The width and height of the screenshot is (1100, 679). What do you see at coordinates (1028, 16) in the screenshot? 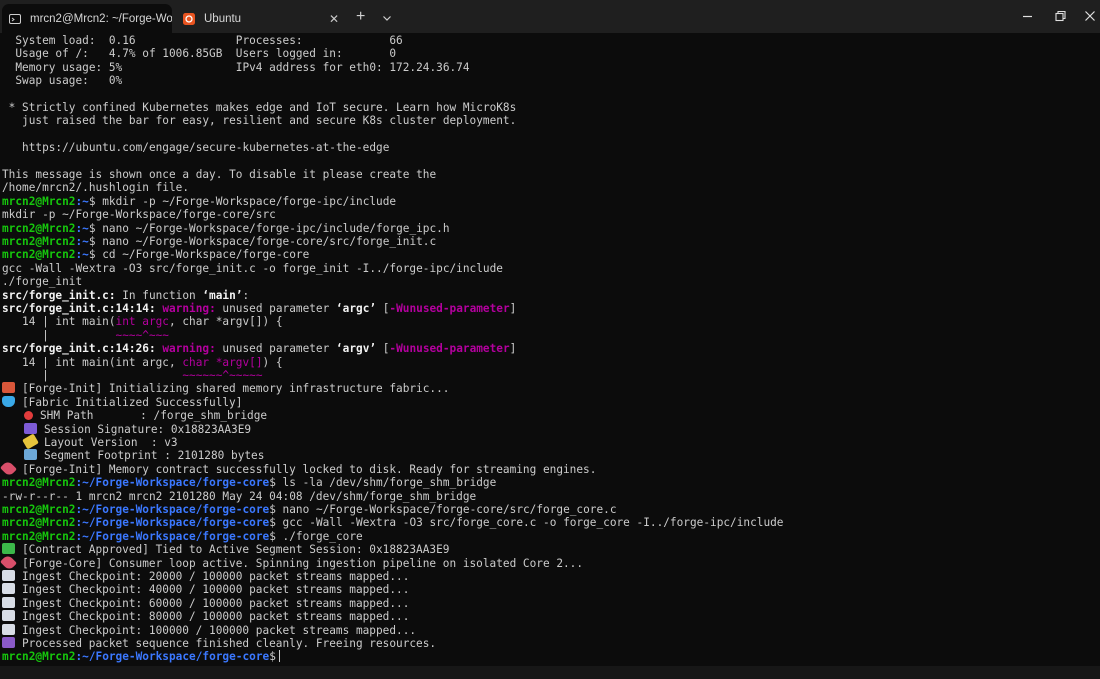
I see `minimize-icon` at bounding box center [1028, 16].